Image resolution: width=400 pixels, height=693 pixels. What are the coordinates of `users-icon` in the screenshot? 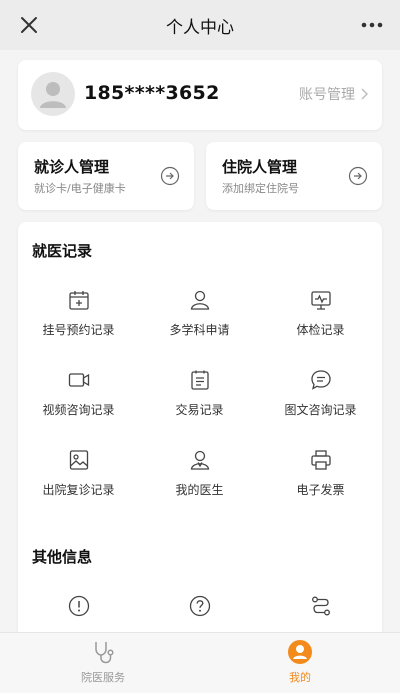 It's located at (199, 300).